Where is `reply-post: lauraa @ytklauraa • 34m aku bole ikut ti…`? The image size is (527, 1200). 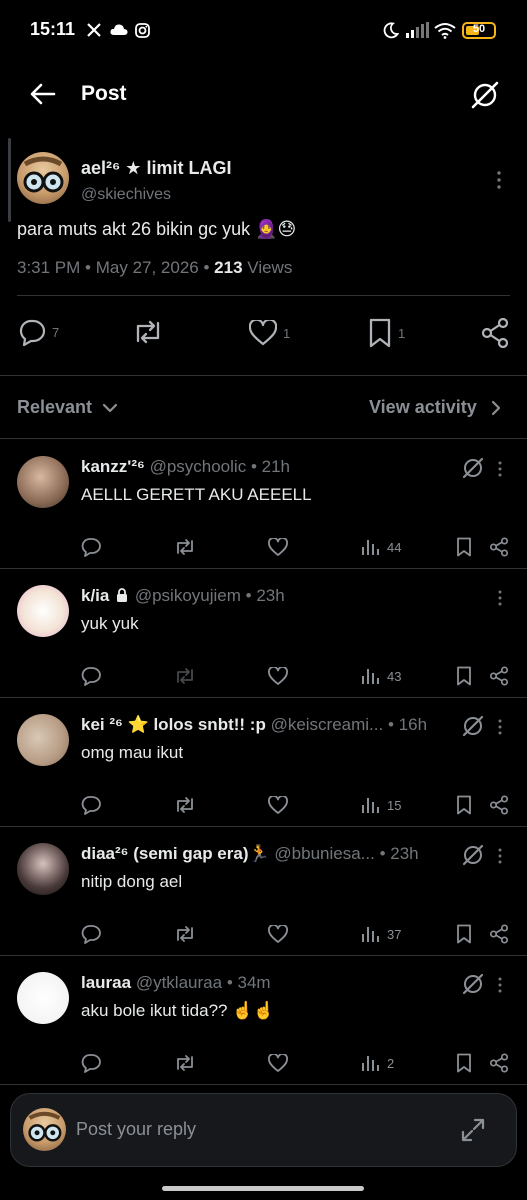 reply-post: lauraa @ytklauraa • 34m aku bole ikut ti… is located at coordinates (263, 1020).